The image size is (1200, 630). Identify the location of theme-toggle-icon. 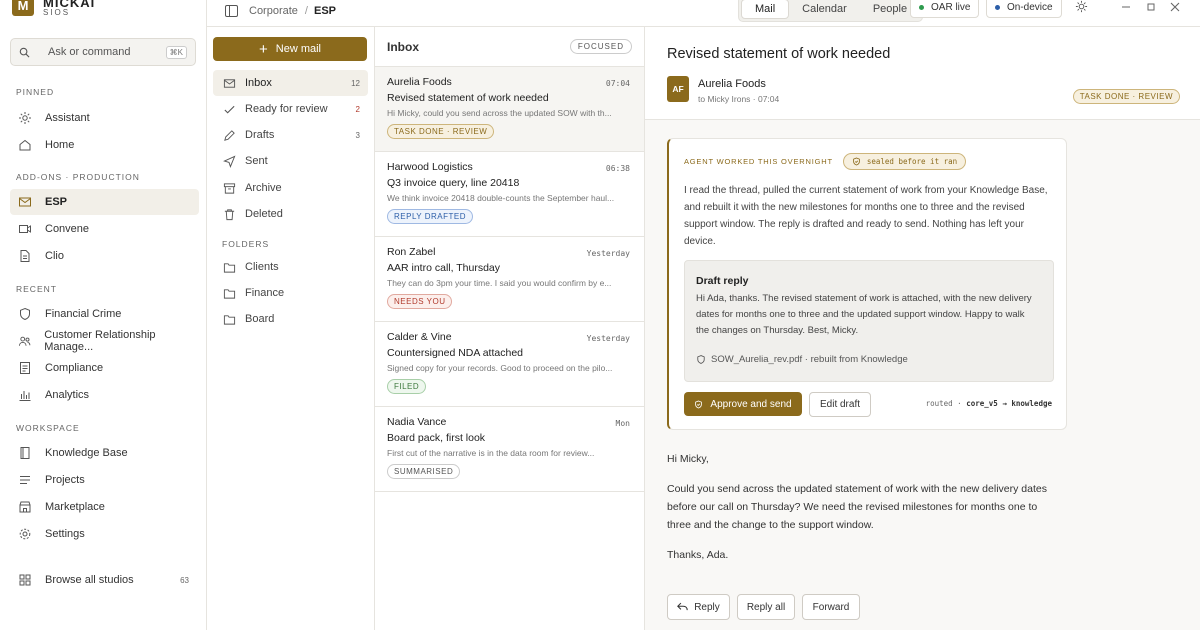
(1081, 6).